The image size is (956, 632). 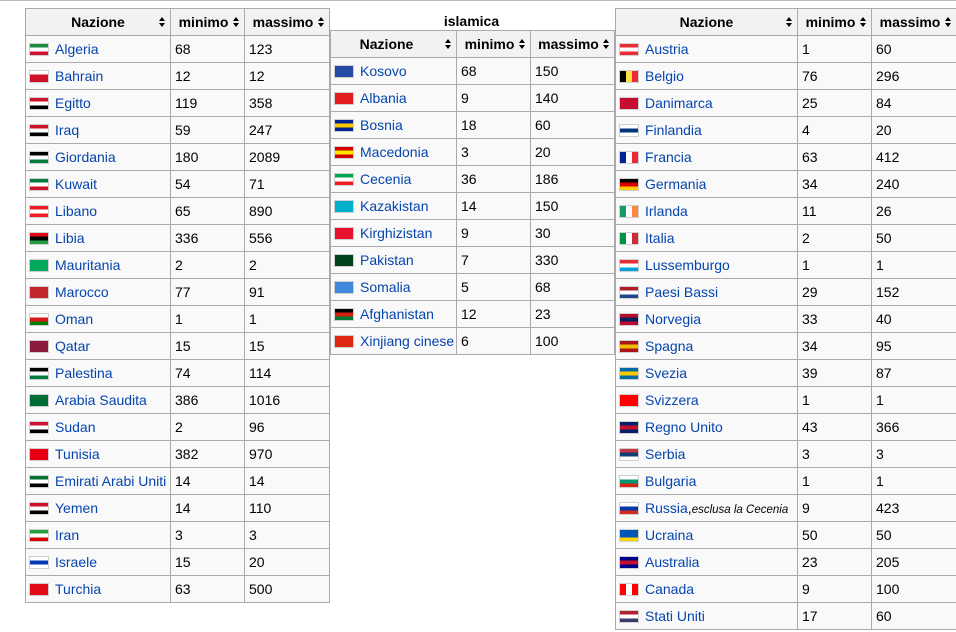 I want to click on country-link: Bosnia, so click(x=381, y=125).